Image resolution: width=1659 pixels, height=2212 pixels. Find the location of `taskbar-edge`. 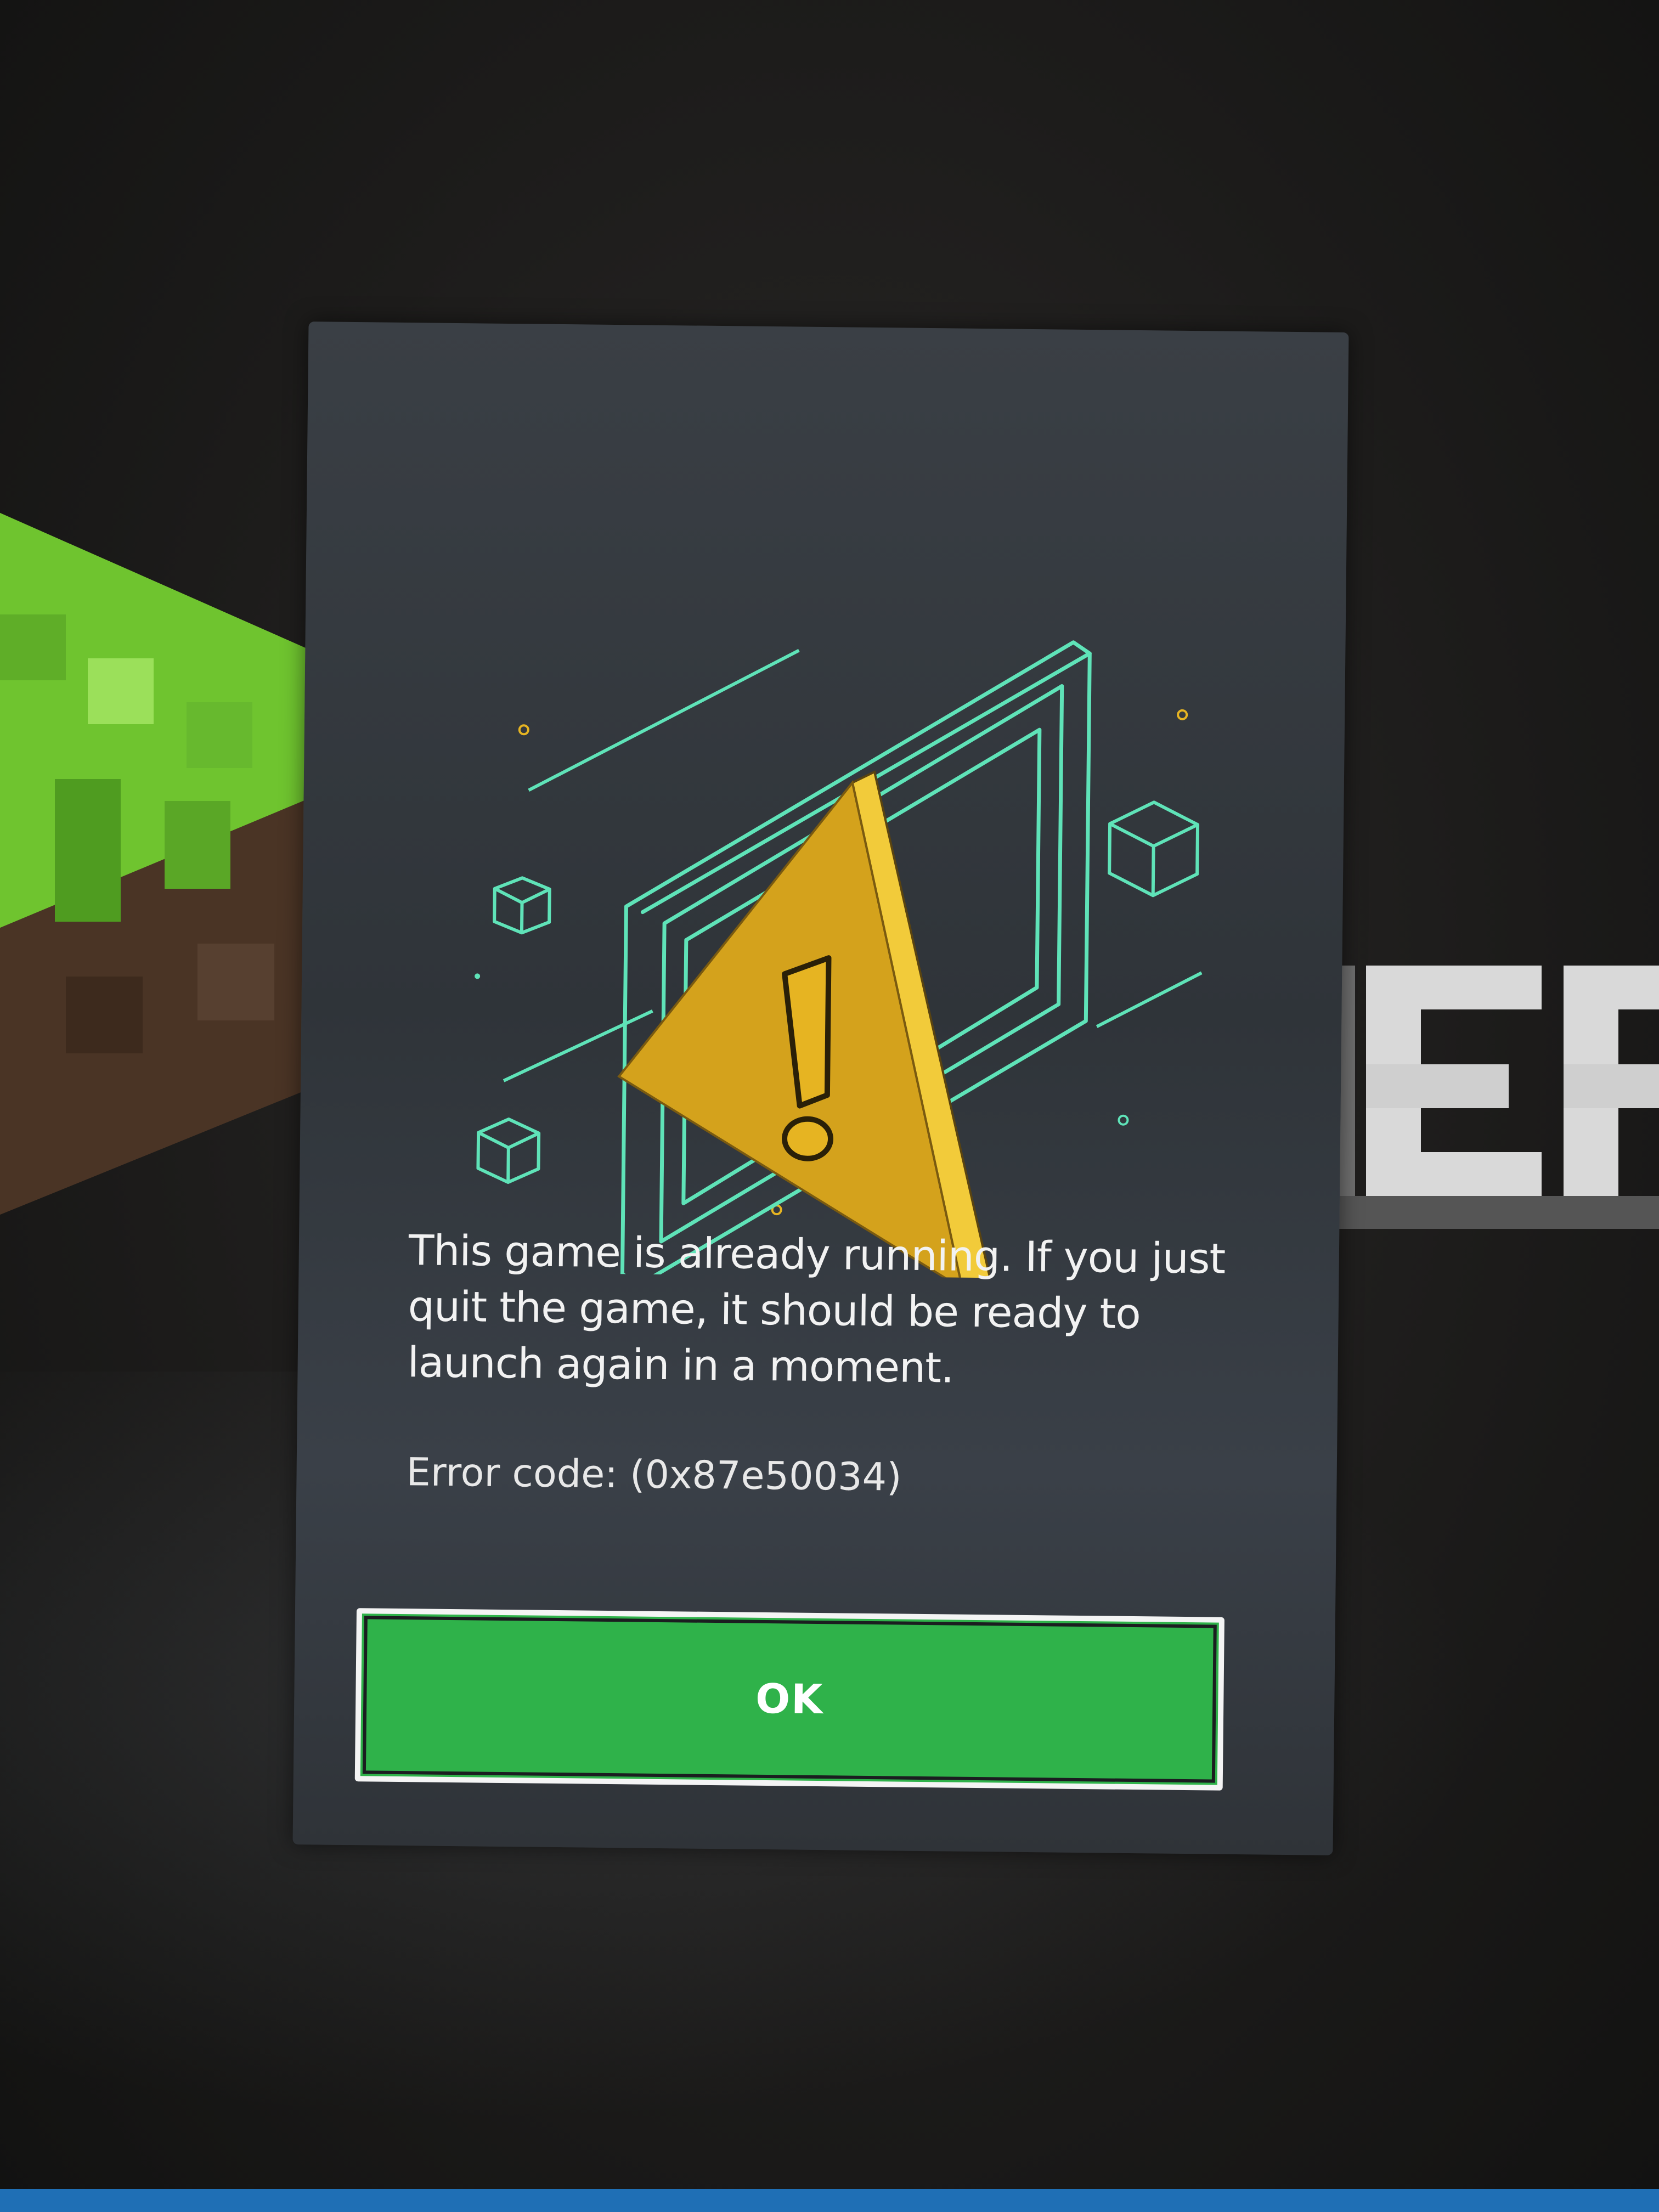

taskbar-edge is located at coordinates (830, 2200).